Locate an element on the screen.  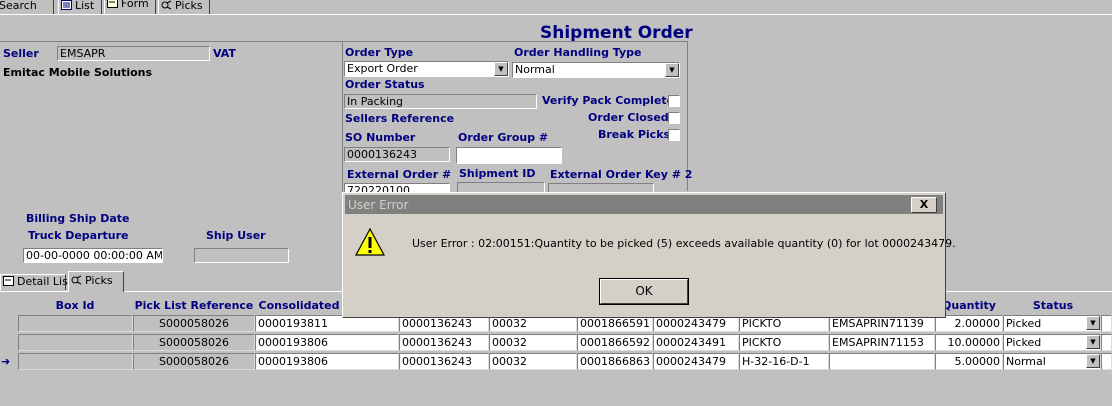
order-status-label: Order Status is located at coordinates (385, 84).